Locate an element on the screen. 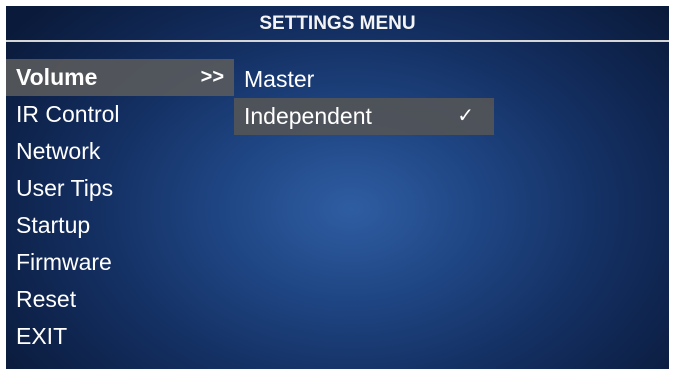 This screenshot has height=375, width=675. submenu-item-label: Master is located at coordinates (279, 79).